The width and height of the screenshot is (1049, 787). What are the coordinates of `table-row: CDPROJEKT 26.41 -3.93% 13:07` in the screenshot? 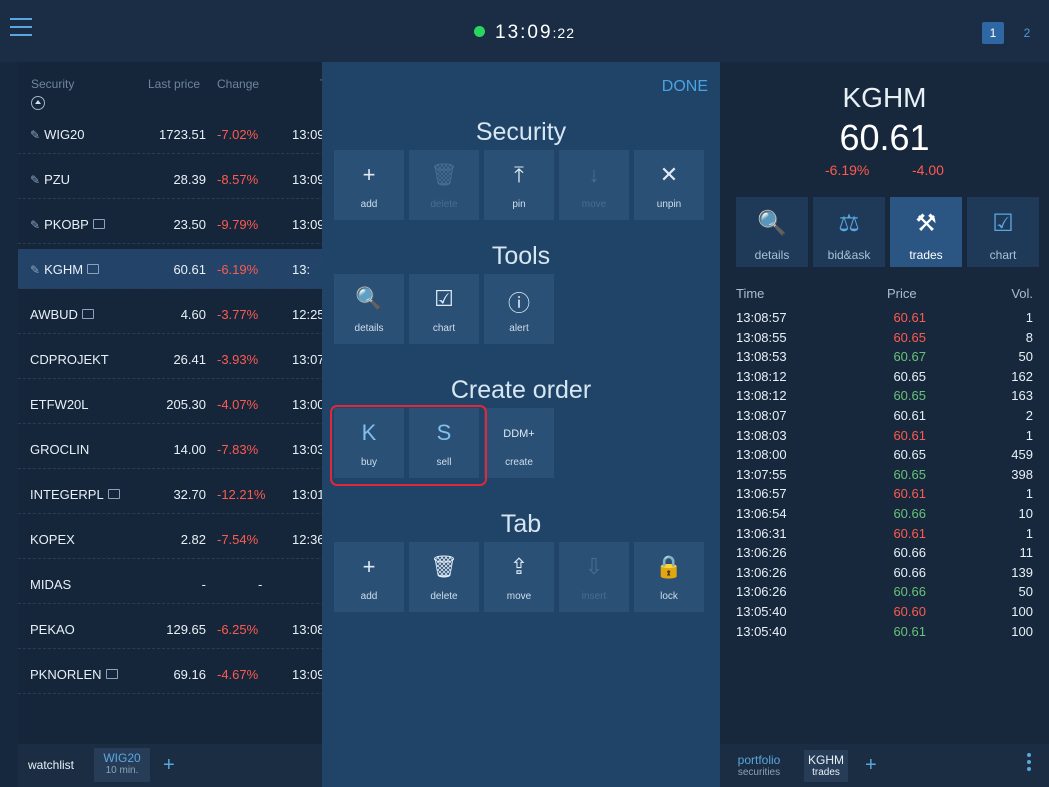 It's located at (176, 359).